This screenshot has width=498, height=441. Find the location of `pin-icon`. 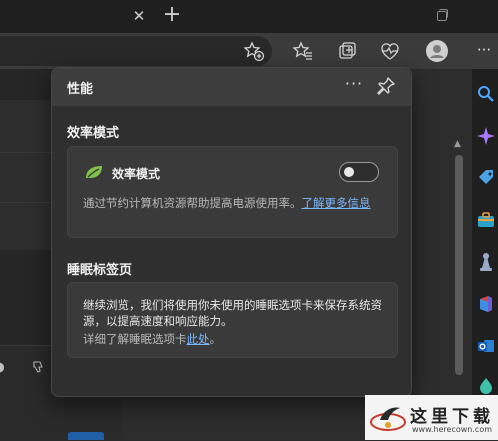

pin-icon is located at coordinates (386, 86).